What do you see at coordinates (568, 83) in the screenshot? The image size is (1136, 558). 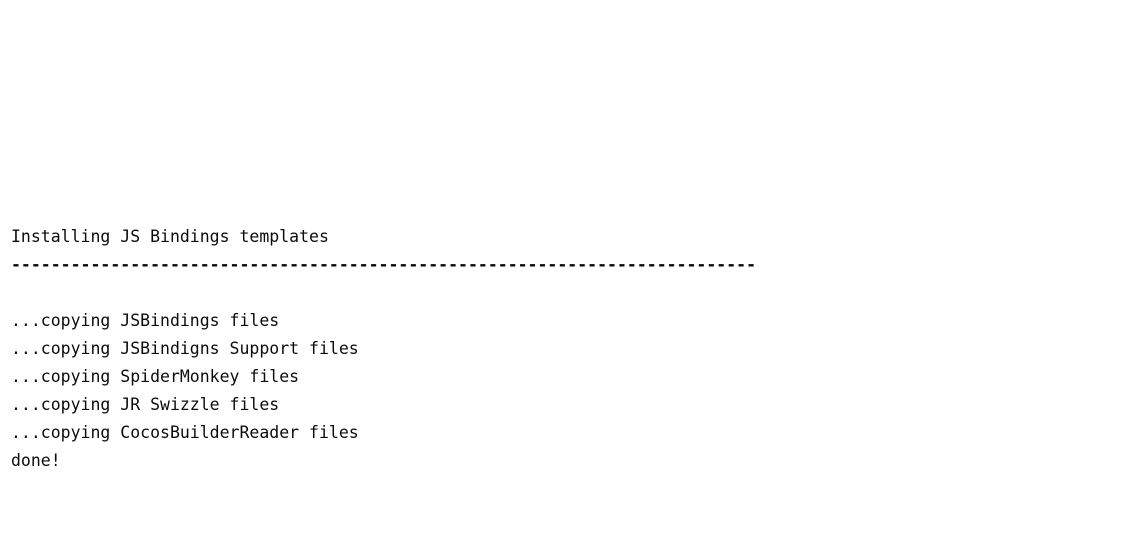 I see `terminal-top-padding` at bounding box center [568, 83].